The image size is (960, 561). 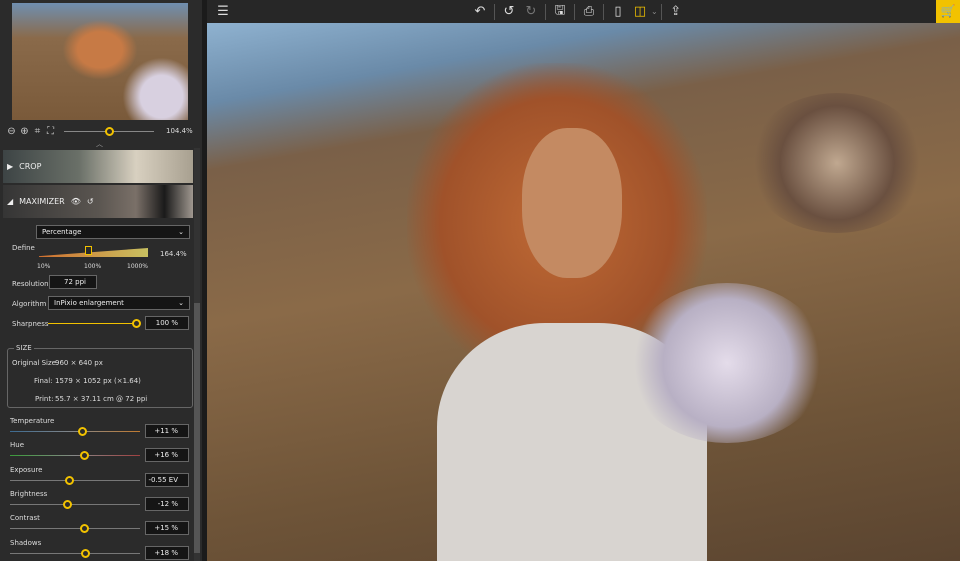 What do you see at coordinates (560, 12) in the screenshot?
I see `save-icon: 🖫` at bounding box center [560, 12].